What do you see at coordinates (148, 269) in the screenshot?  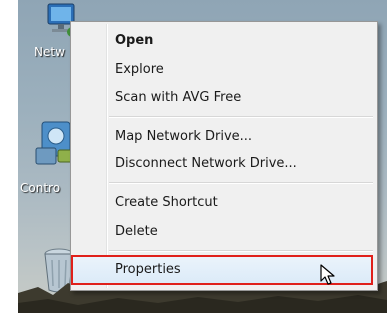 I see `menu-item-properties: Properties` at bounding box center [148, 269].